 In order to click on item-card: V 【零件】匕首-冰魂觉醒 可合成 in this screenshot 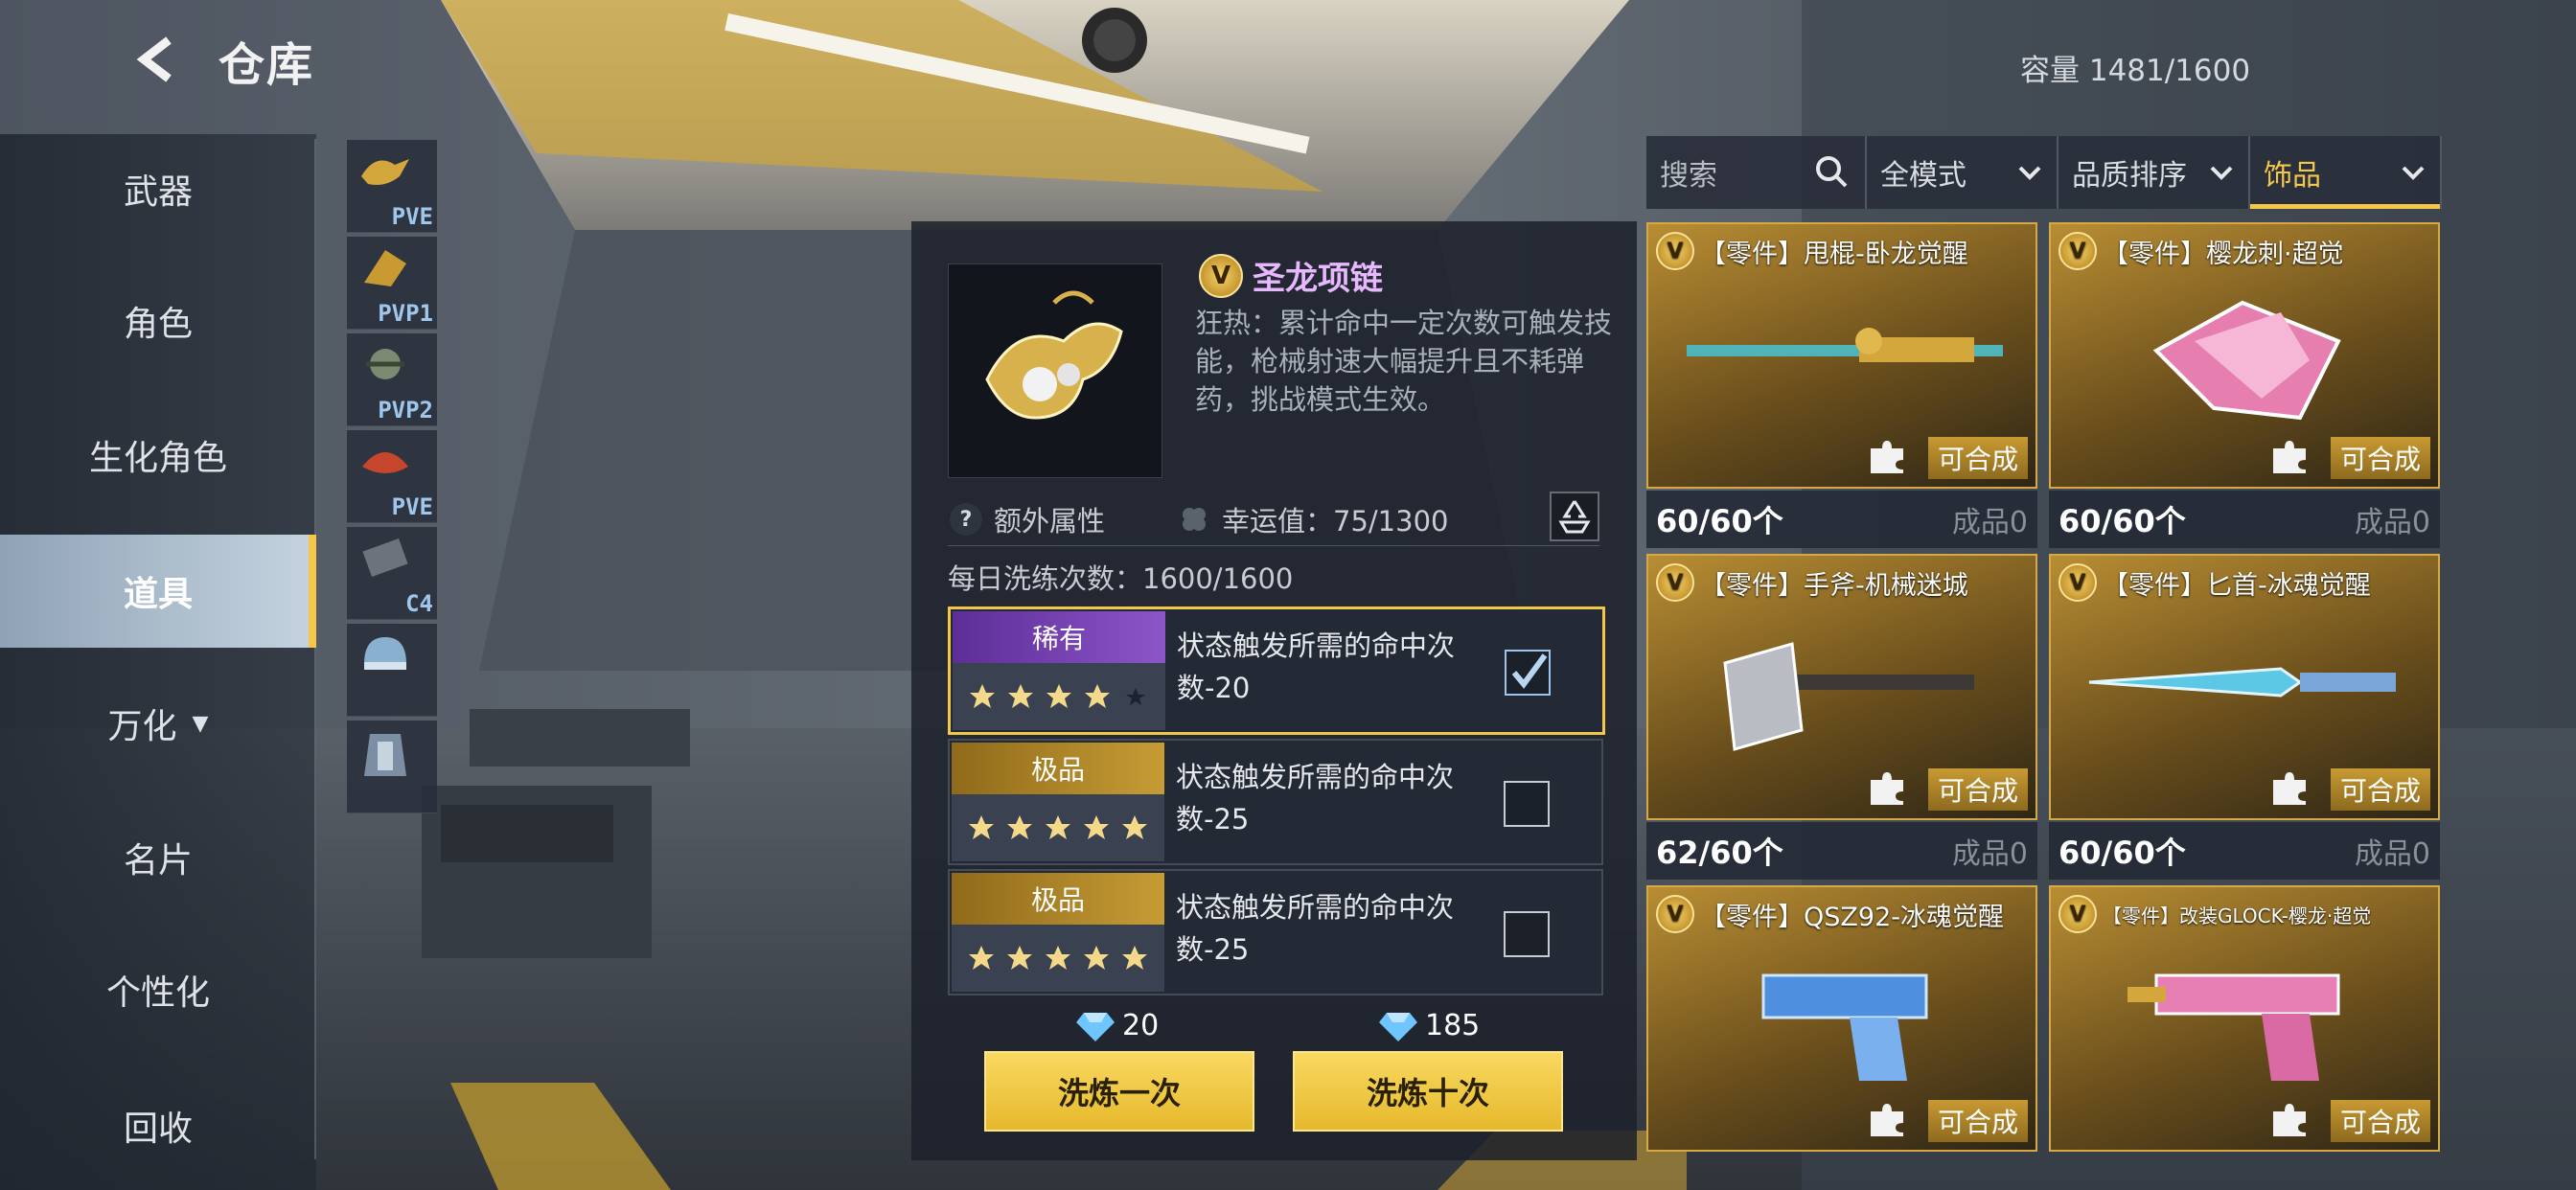, I will do `click(2244, 687)`.